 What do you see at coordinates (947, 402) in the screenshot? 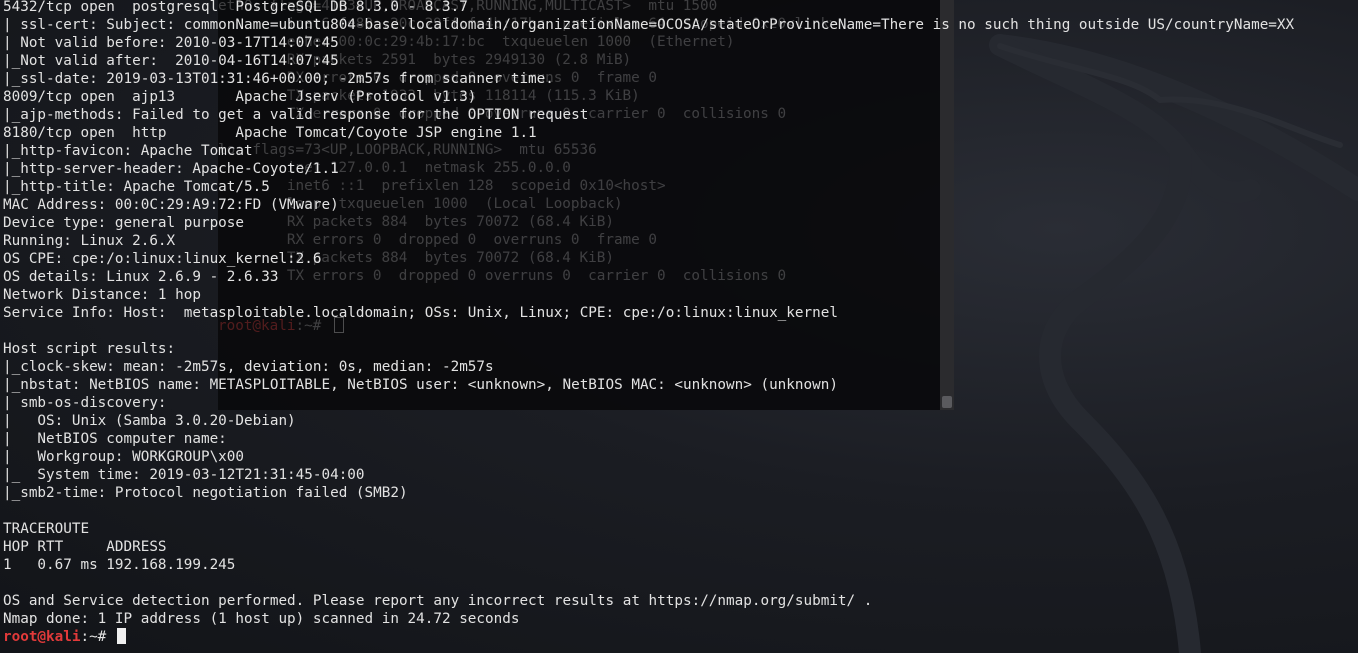
I see `scrollbar-thumb` at bounding box center [947, 402].